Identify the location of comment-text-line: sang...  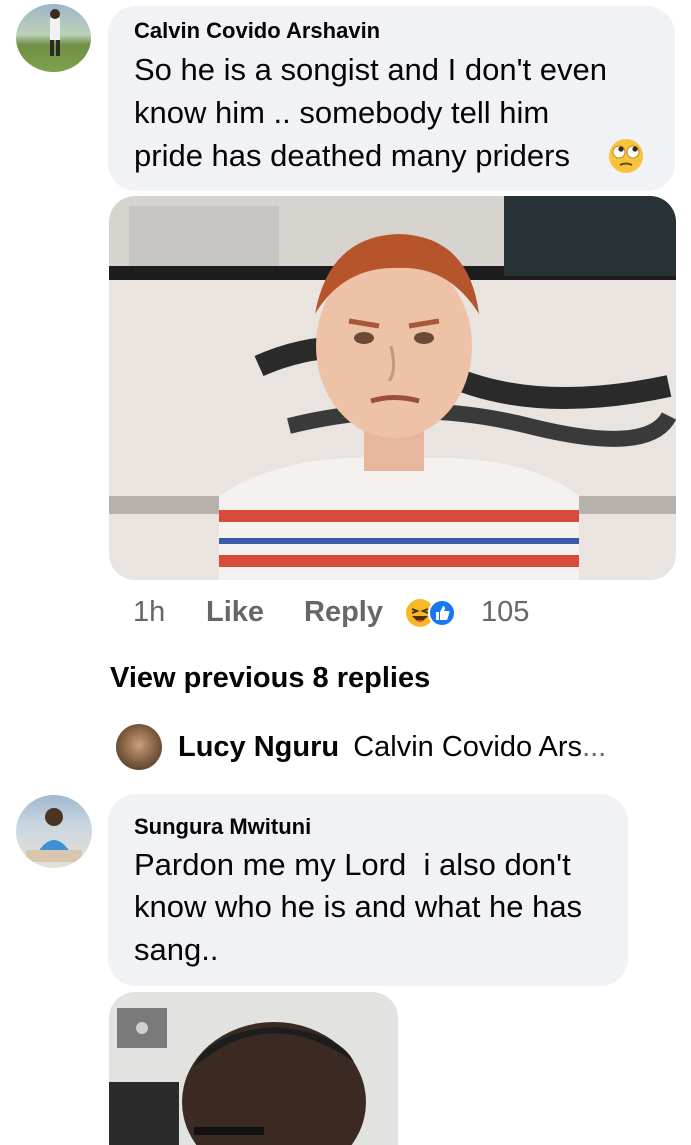
(176, 949).